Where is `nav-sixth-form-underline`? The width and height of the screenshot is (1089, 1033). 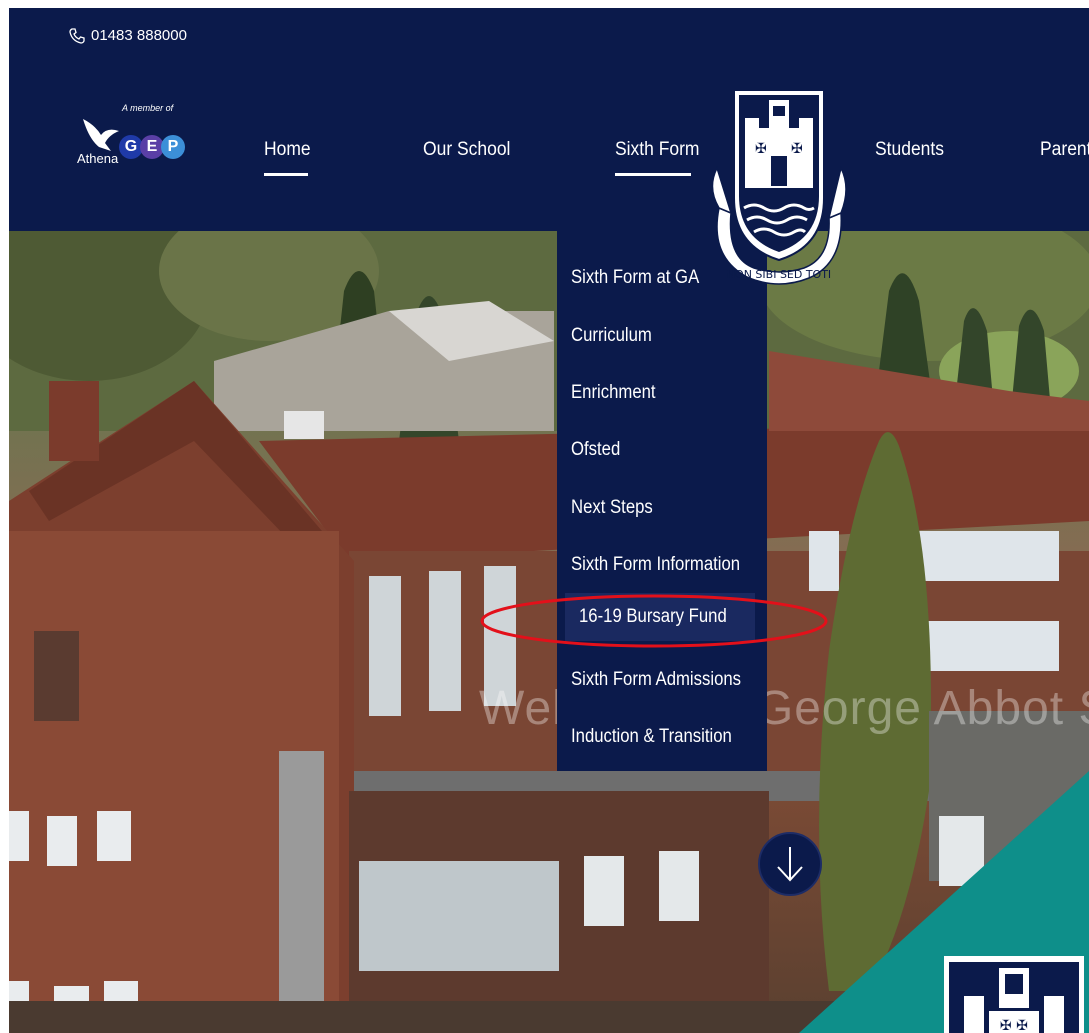
nav-sixth-form-underline is located at coordinates (653, 174).